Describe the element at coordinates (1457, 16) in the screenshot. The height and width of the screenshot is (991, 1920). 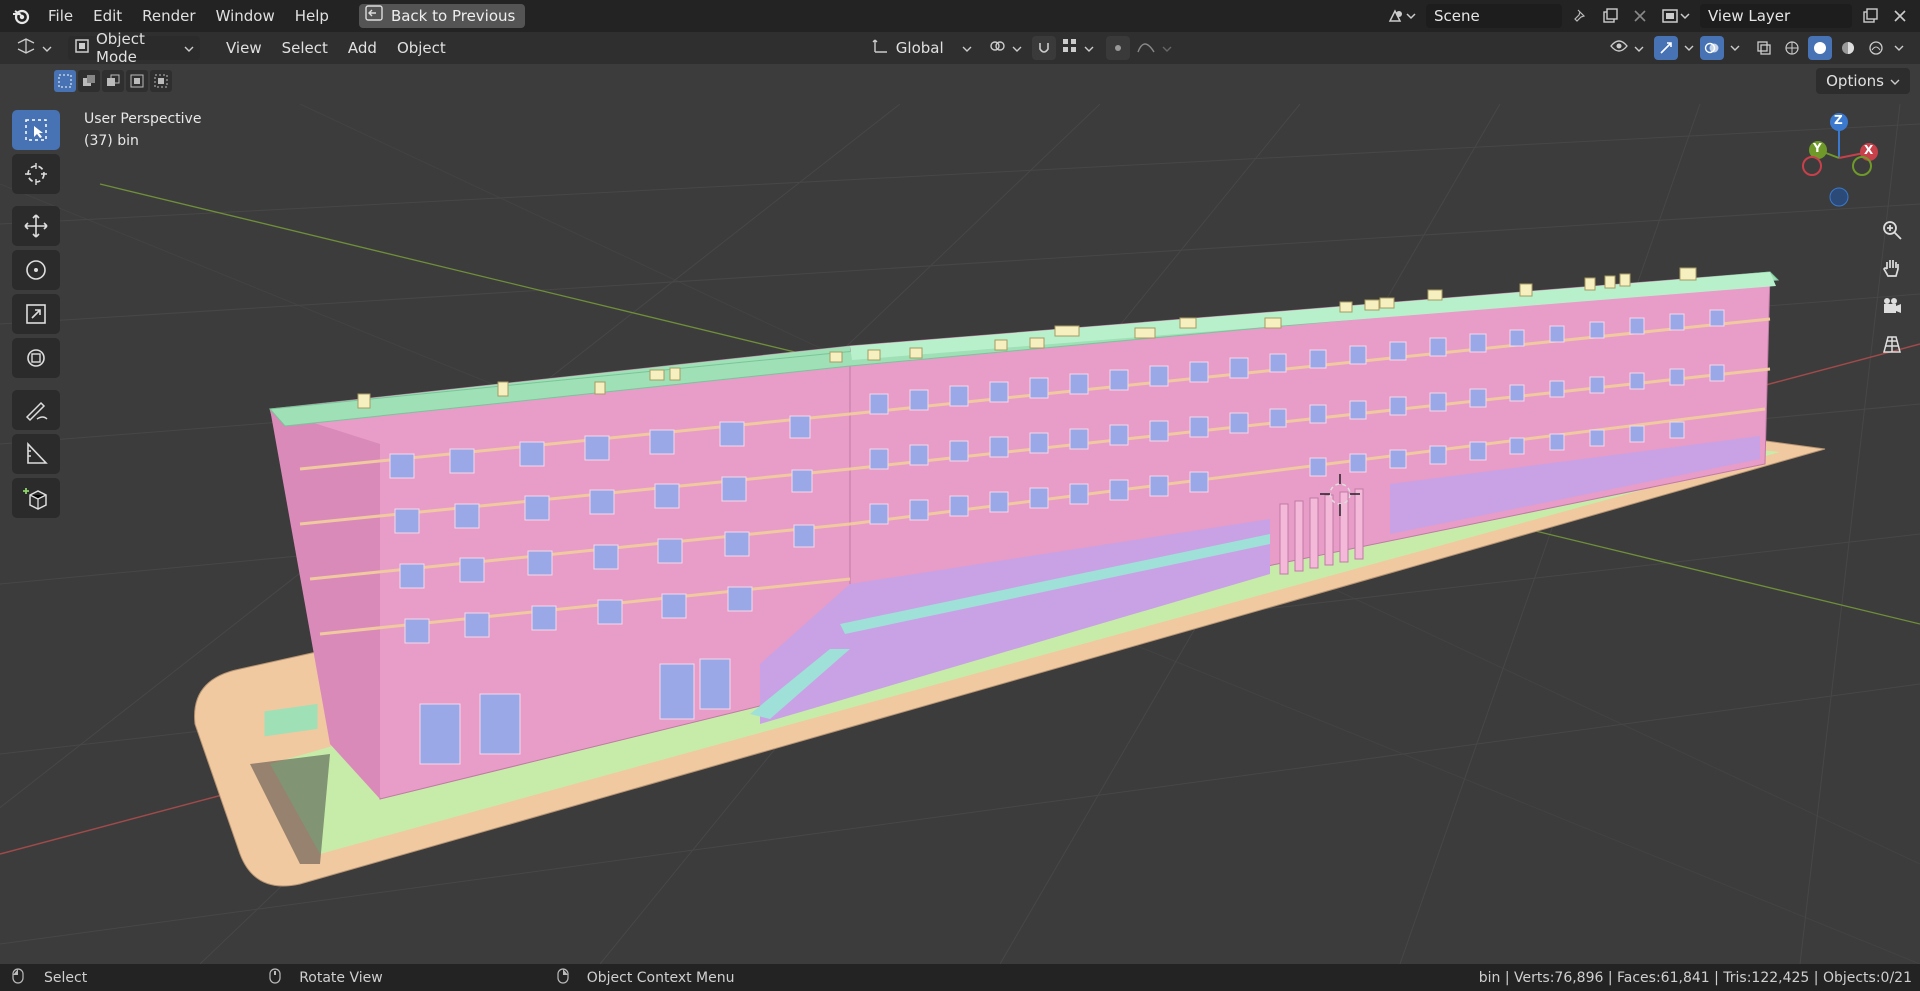
I see `scene-name: Scene` at that location.